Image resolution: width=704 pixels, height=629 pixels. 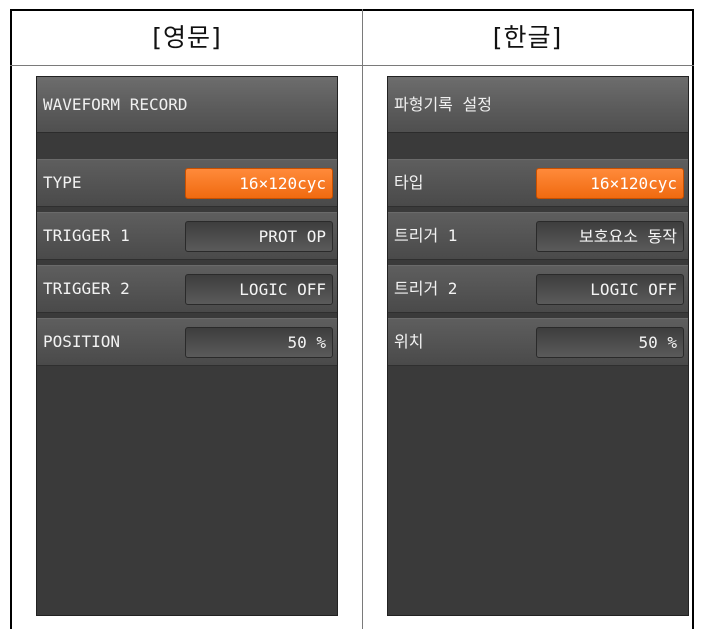 I want to click on setting-row-trigger-2: 트리거 2 LOGIC OFF, so click(x=538, y=289).